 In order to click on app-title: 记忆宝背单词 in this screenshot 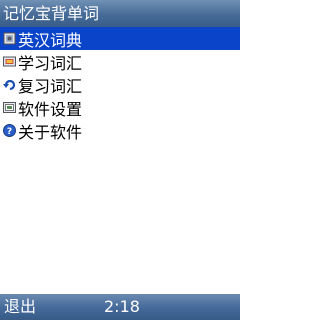, I will do `click(51, 13)`.